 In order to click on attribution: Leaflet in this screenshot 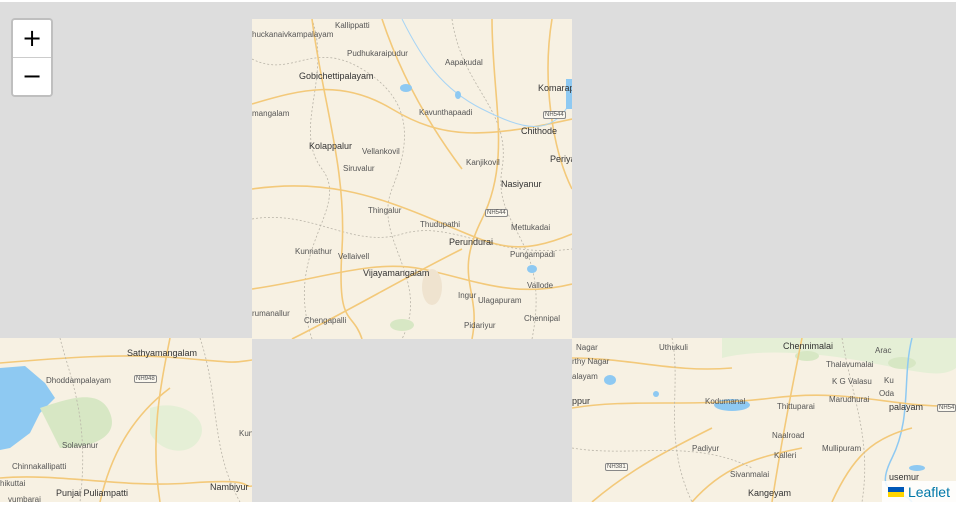, I will do `click(918, 491)`.